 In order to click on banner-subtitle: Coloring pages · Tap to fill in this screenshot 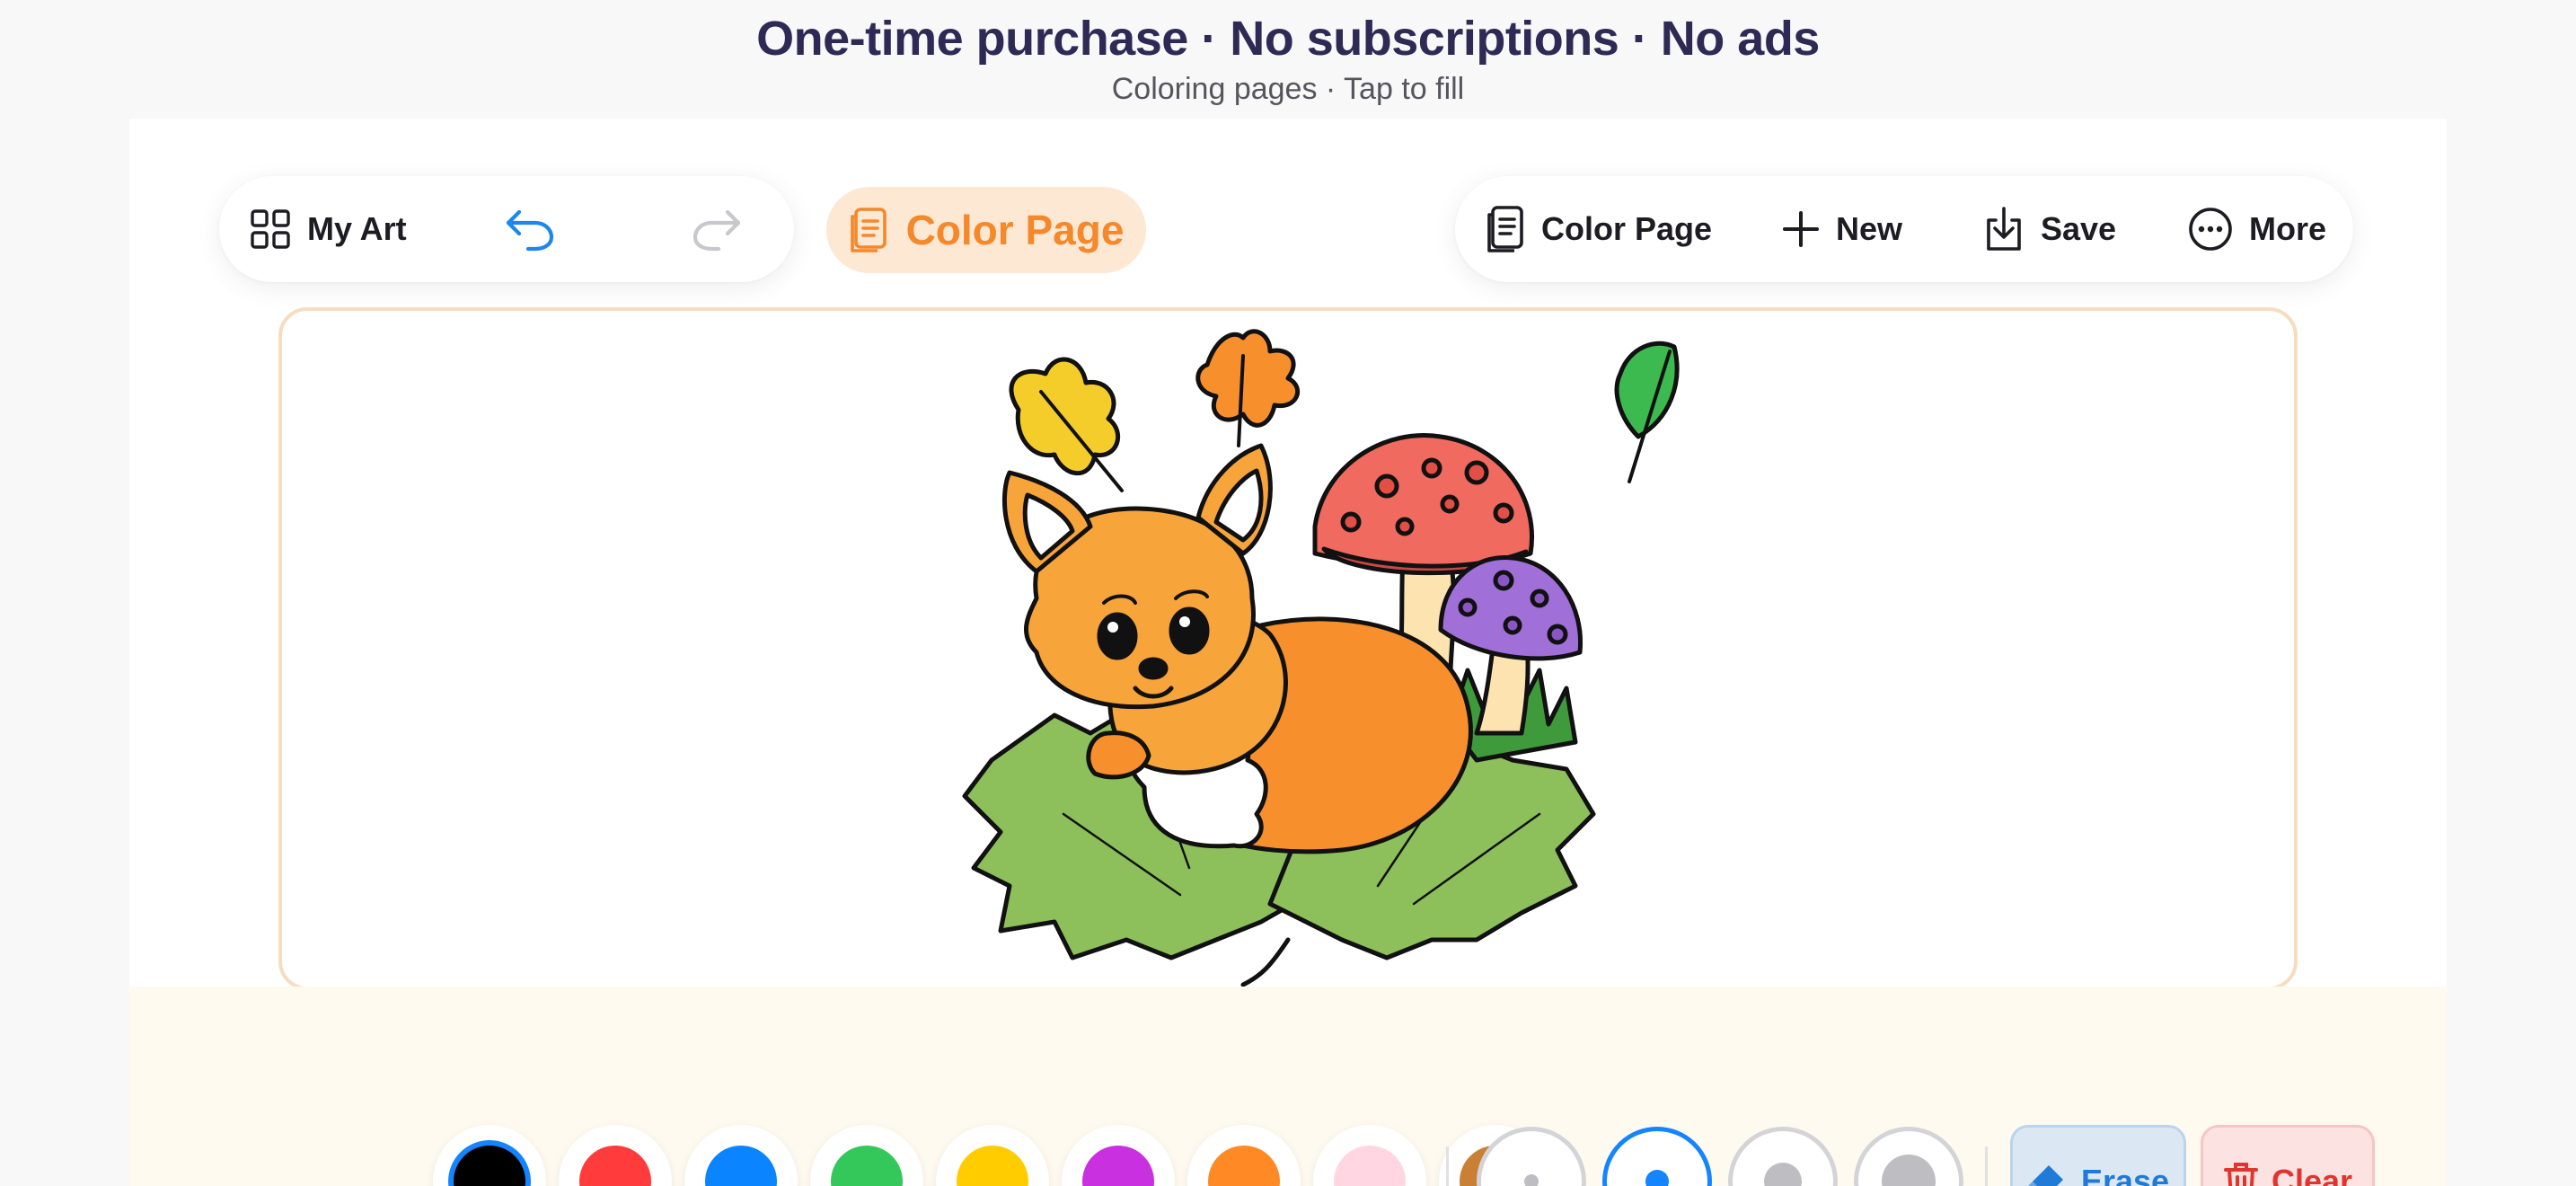, I will do `click(1288, 89)`.